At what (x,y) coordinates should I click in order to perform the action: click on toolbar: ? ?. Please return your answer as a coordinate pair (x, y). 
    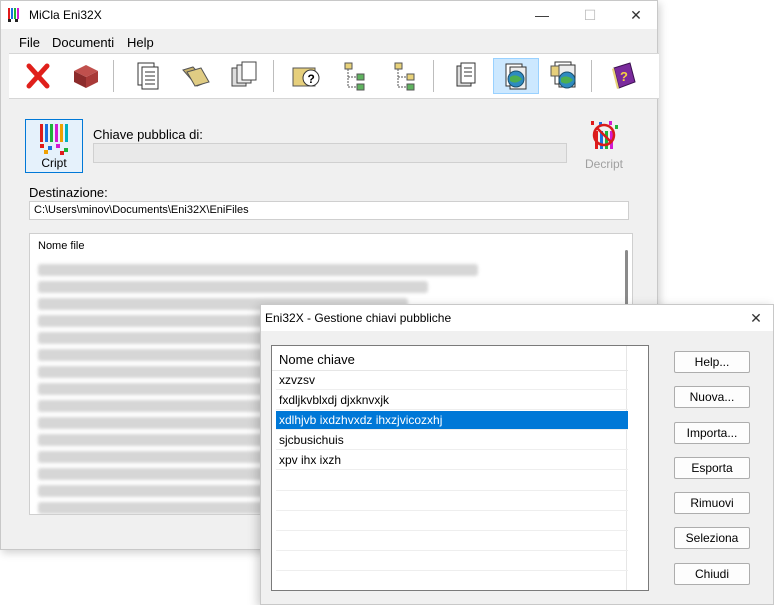
    Looking at the image, I should click on (334, 76).